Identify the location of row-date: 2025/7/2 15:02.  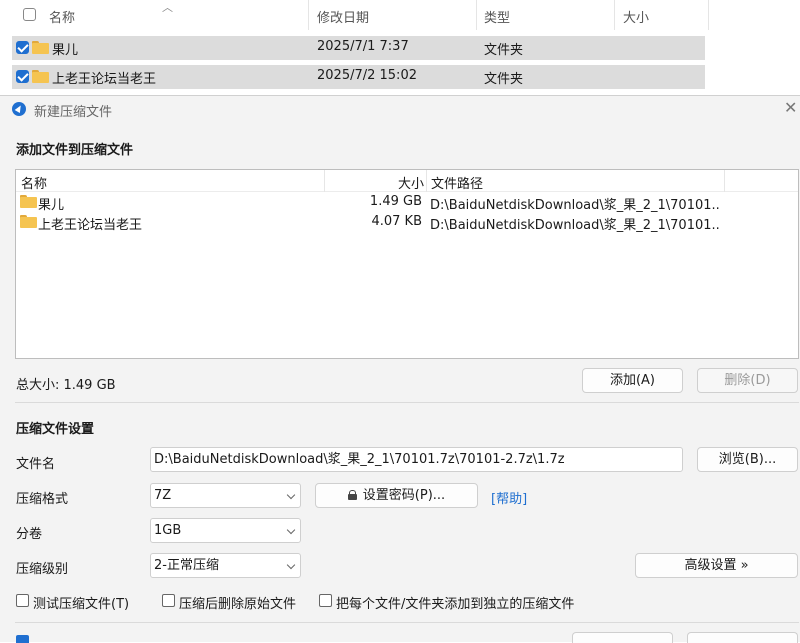
(367, 75).